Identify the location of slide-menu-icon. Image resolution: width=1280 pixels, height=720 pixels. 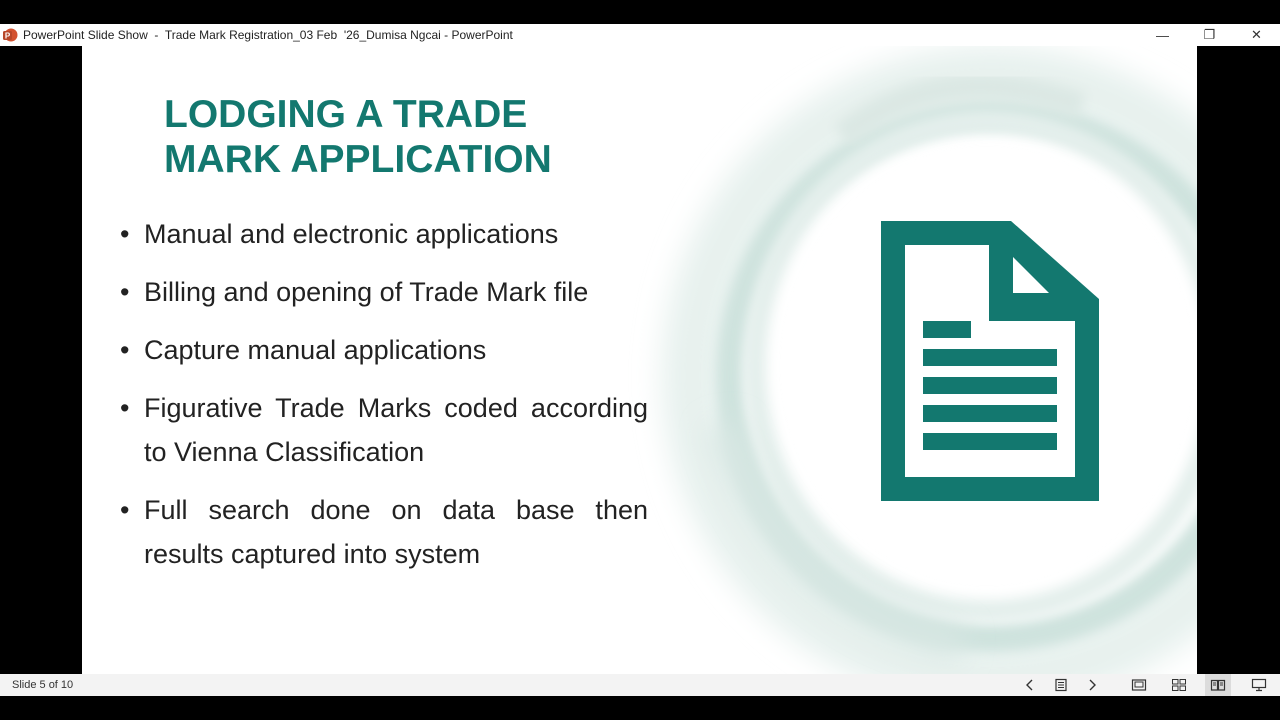
(1061, 685).